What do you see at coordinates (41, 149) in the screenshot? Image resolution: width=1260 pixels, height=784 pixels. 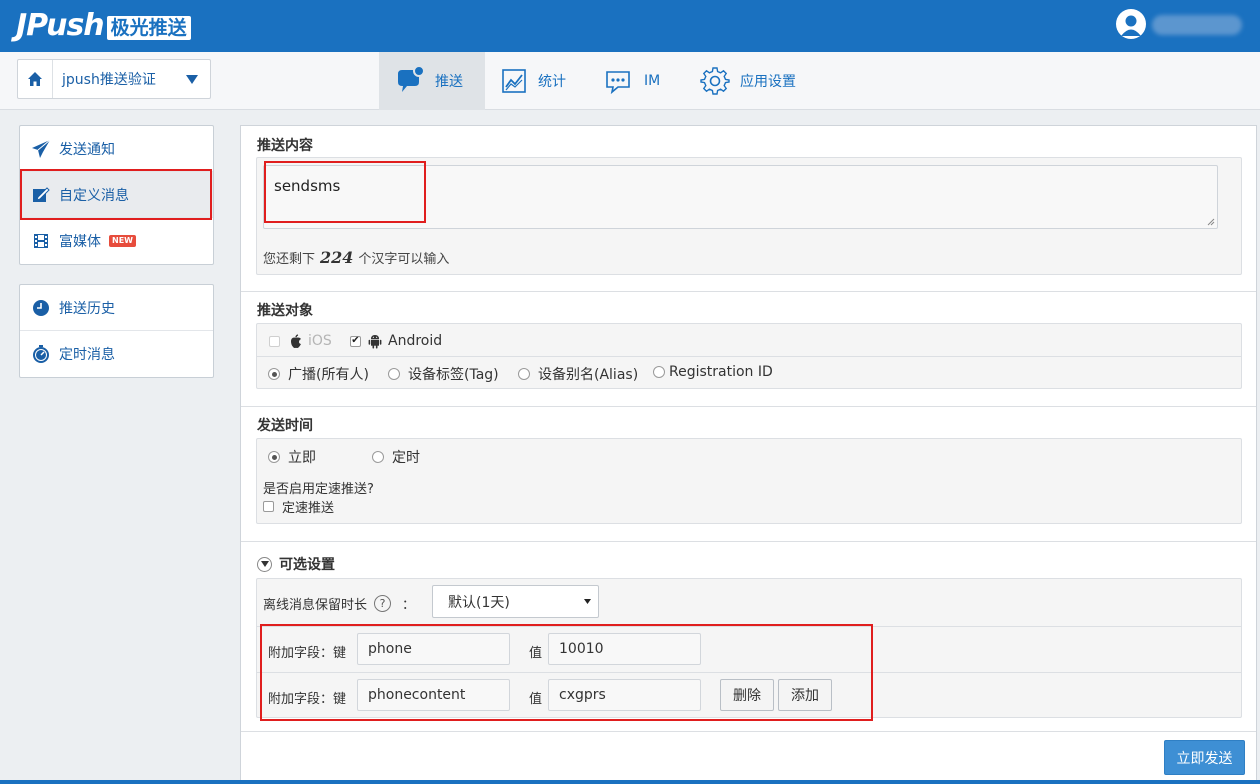 I see `paper-plane-icon` at bounding box center [41, 149].